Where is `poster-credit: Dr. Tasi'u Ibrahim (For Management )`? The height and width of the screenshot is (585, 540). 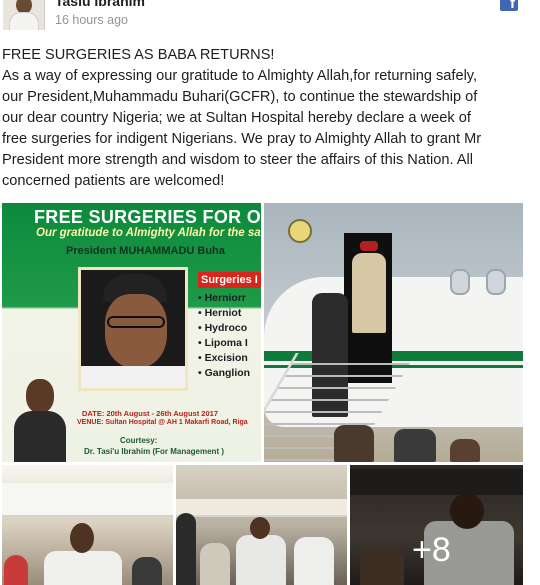
poster-credit: Dr. Tasi'u Ibrahim (For Management ) is located at coordinates (154, 451).